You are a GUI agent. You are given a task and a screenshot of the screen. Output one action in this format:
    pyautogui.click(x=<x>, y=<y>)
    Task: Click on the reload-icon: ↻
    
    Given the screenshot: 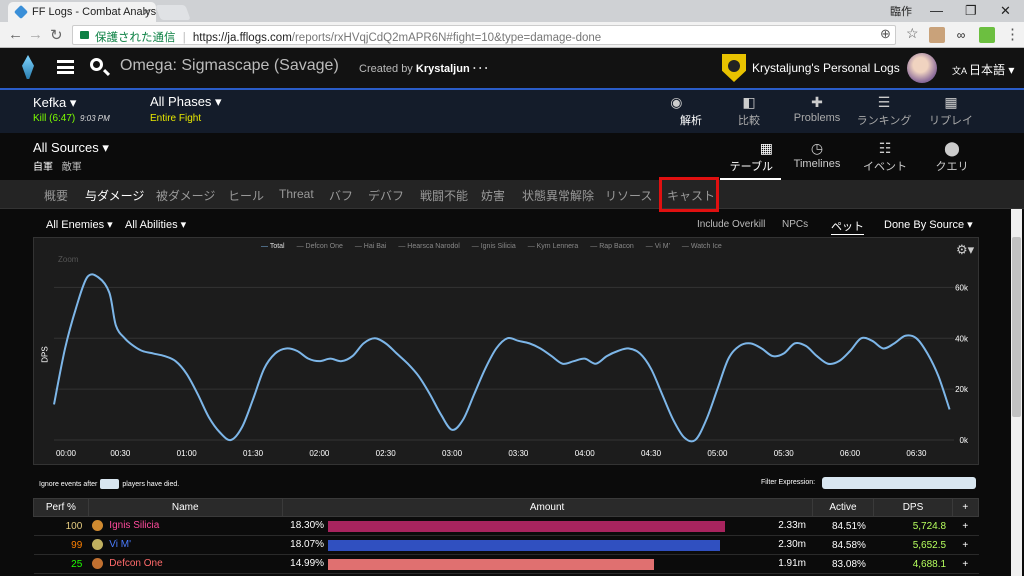 What is the action you would take?
    pyautogui.click(x=56, y=35)
    